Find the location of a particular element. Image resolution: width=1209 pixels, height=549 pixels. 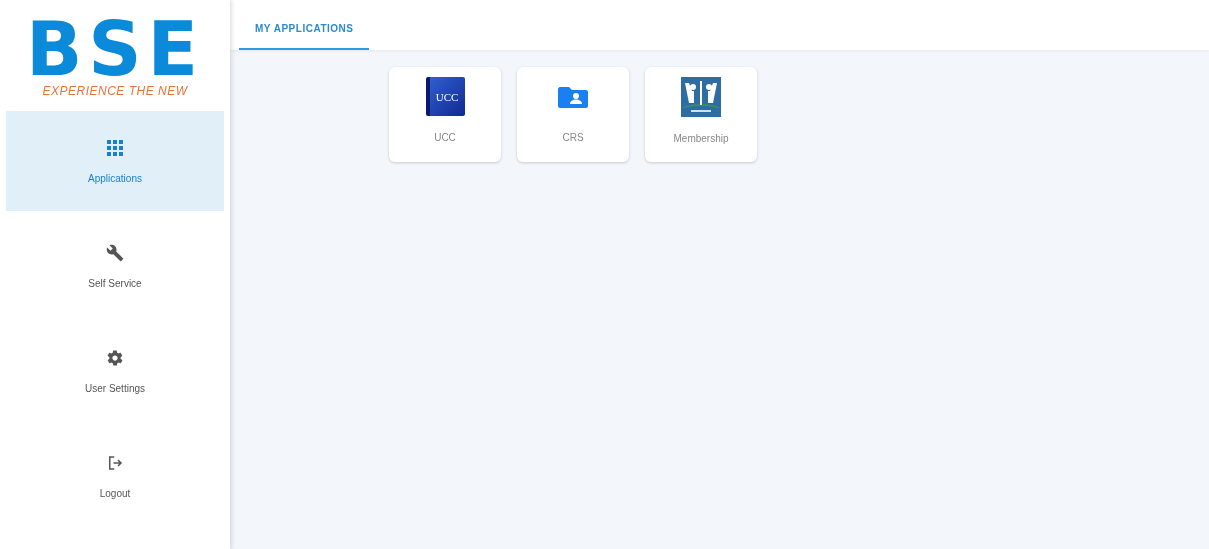

sidebar-item: User Settings is located at coordinates (115, 371).